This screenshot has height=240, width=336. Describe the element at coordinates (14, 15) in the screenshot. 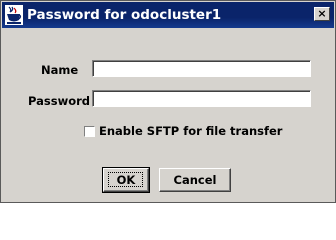

I see `java-cup-icon` at that location.